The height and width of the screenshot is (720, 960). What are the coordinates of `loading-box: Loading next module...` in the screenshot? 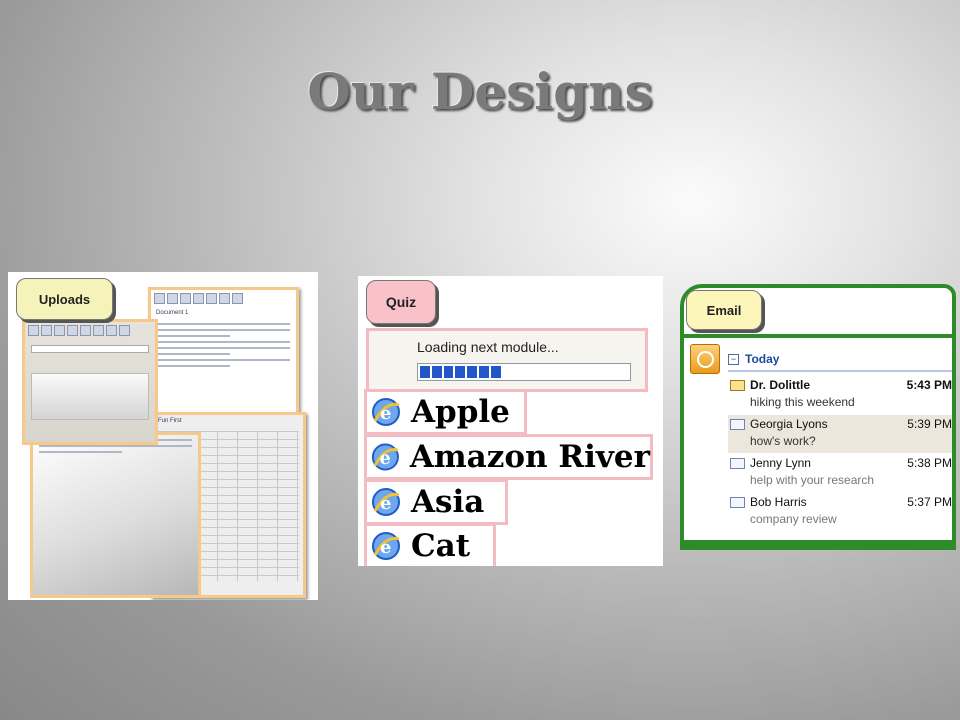 It's located at (507, 360).